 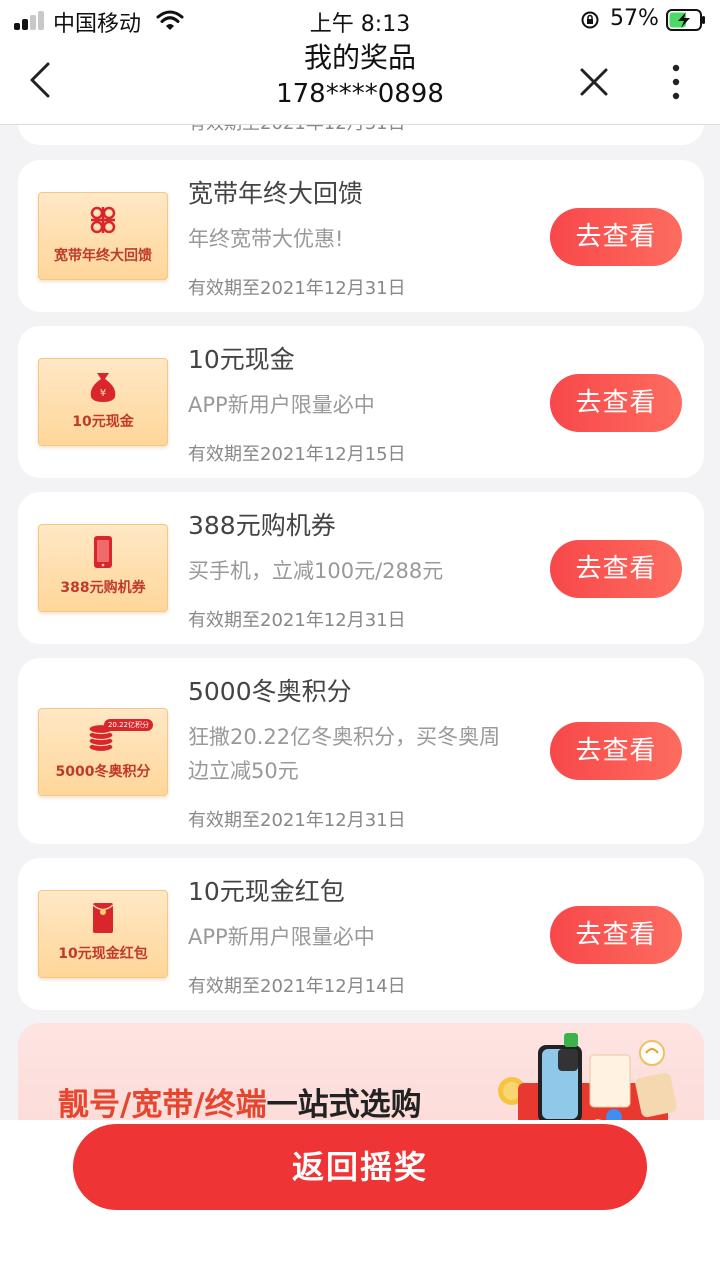 I want to click on prize-thumbnail: 388元购机券, so click(x=103, y=568).